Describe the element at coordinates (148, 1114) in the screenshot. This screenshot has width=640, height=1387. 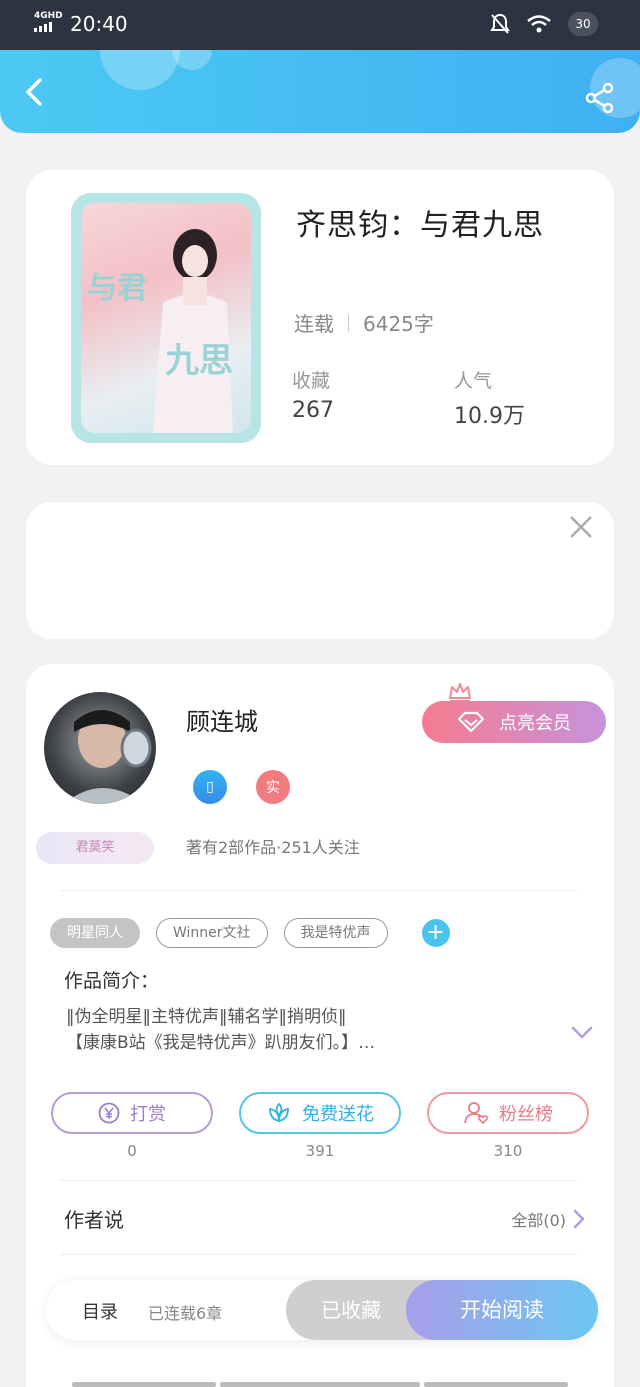
I see `reward-label: 打赏` at that location.